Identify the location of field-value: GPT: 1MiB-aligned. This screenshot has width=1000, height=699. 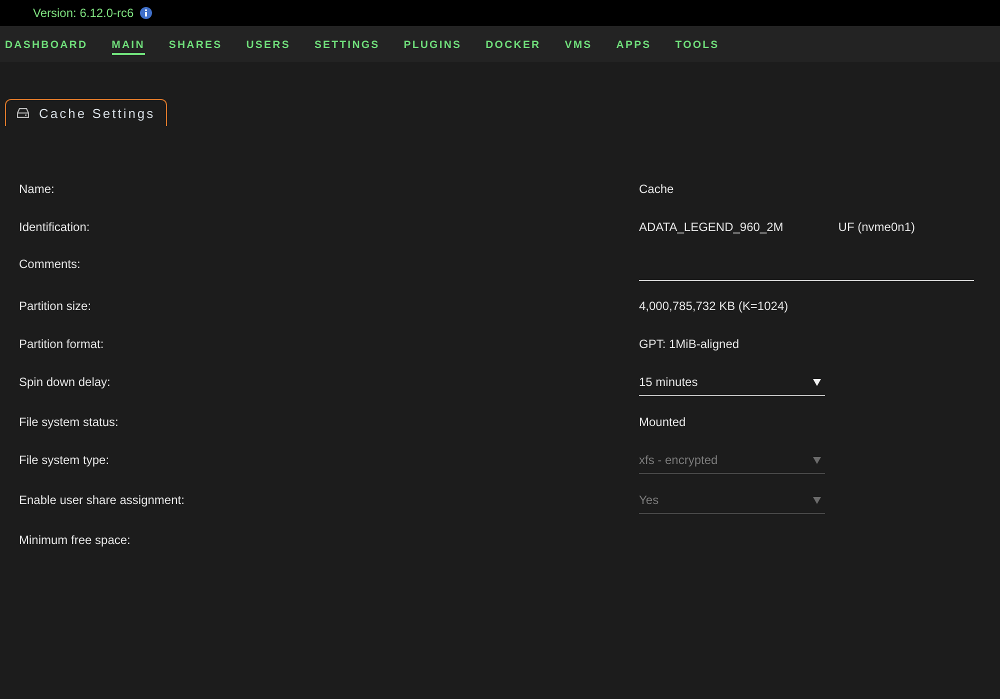
(689, 344).